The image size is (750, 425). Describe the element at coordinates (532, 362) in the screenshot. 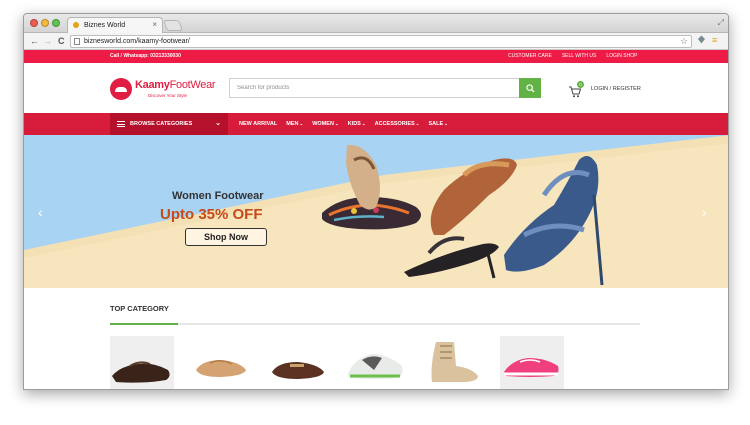

I see `category-running-shoes` at that location.